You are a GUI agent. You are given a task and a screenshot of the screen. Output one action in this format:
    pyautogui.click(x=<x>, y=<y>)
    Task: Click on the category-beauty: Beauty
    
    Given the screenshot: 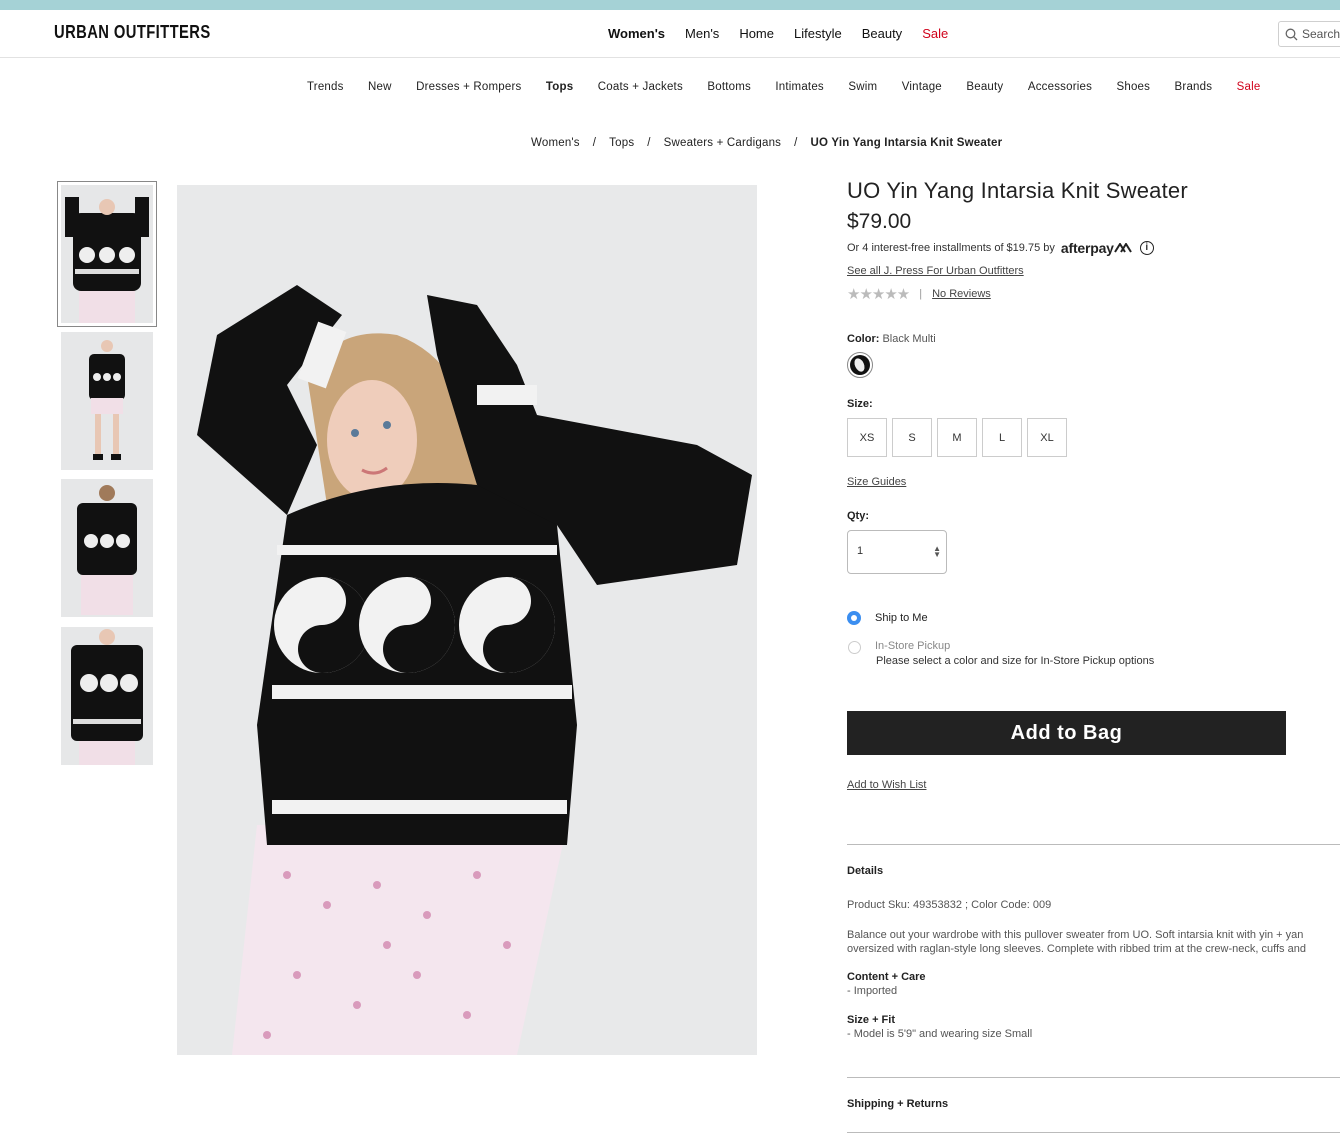 What is the action you would take?
    pyautogui.click(x=984, y=87)
    